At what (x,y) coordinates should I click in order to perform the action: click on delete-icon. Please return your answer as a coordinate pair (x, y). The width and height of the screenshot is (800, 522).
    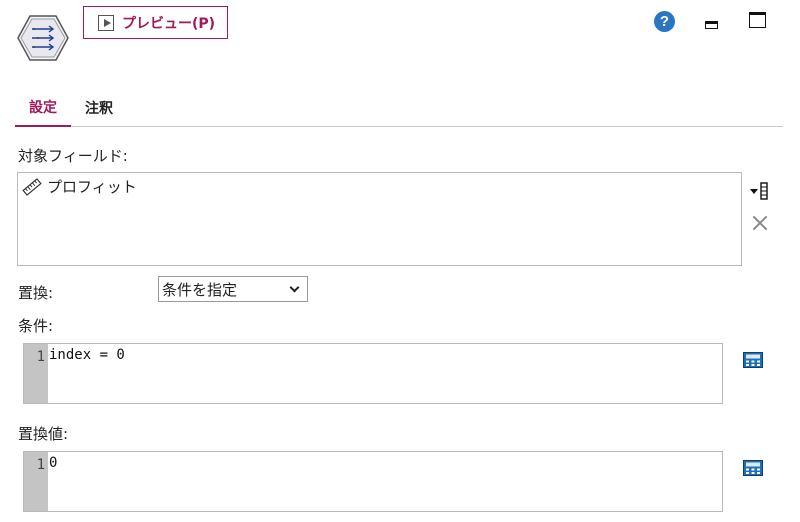
    Looking at the image, I should click on (760, 223).